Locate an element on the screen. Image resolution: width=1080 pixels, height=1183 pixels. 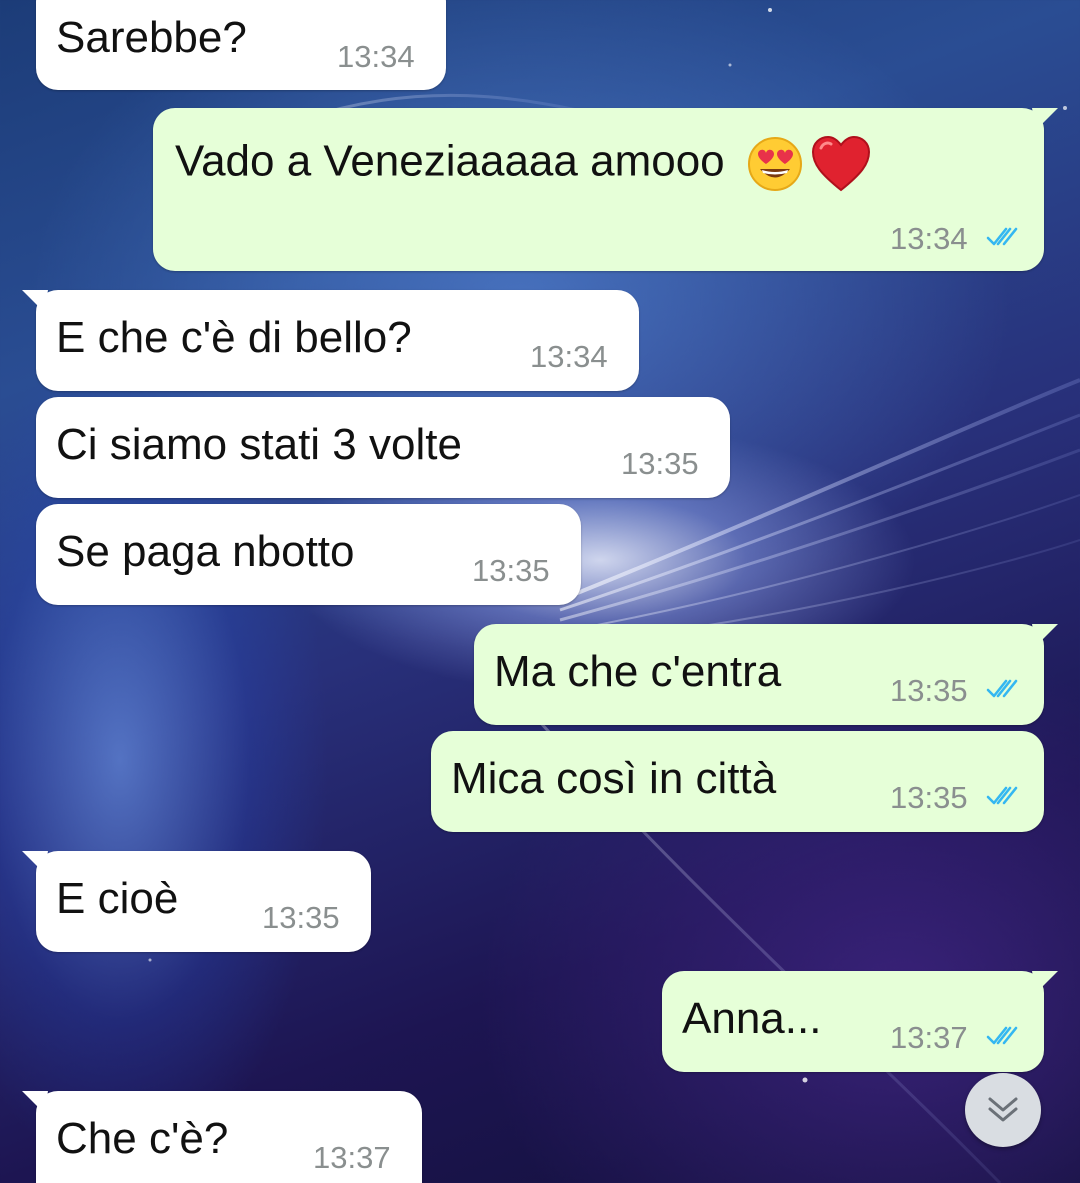
message-text: Ma che c'entra is located at coordinates (638, 671).